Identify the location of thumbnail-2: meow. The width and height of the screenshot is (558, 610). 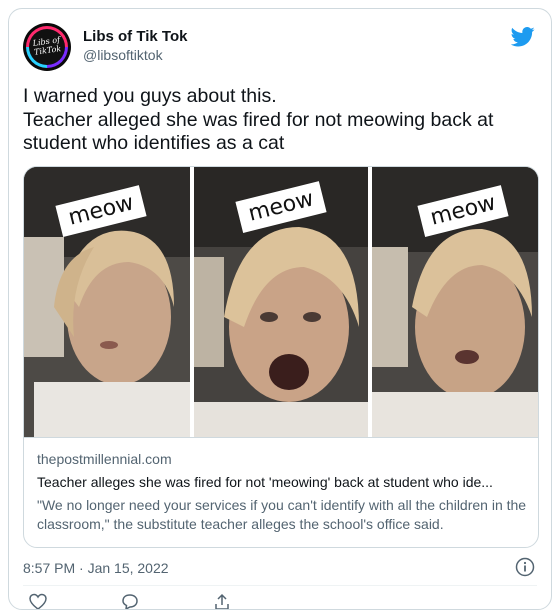
(281, 302).